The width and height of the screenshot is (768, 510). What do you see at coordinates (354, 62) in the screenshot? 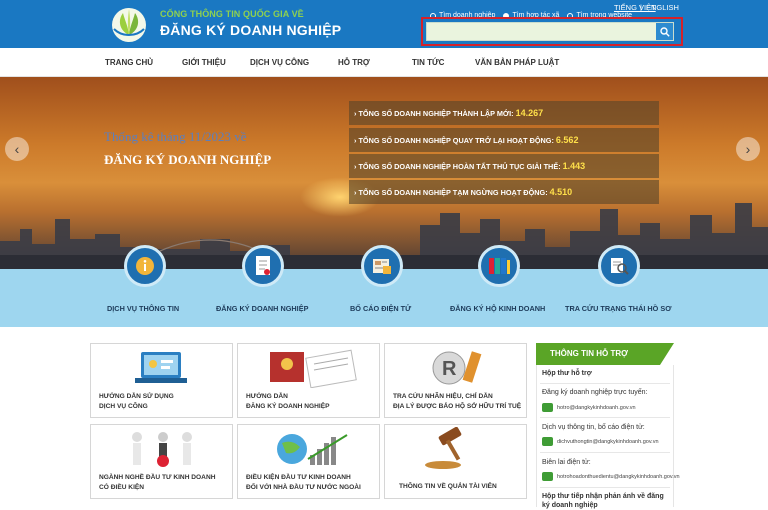
I see `nav-support: HỖ TRỢ` at bounding box center [354, 62].